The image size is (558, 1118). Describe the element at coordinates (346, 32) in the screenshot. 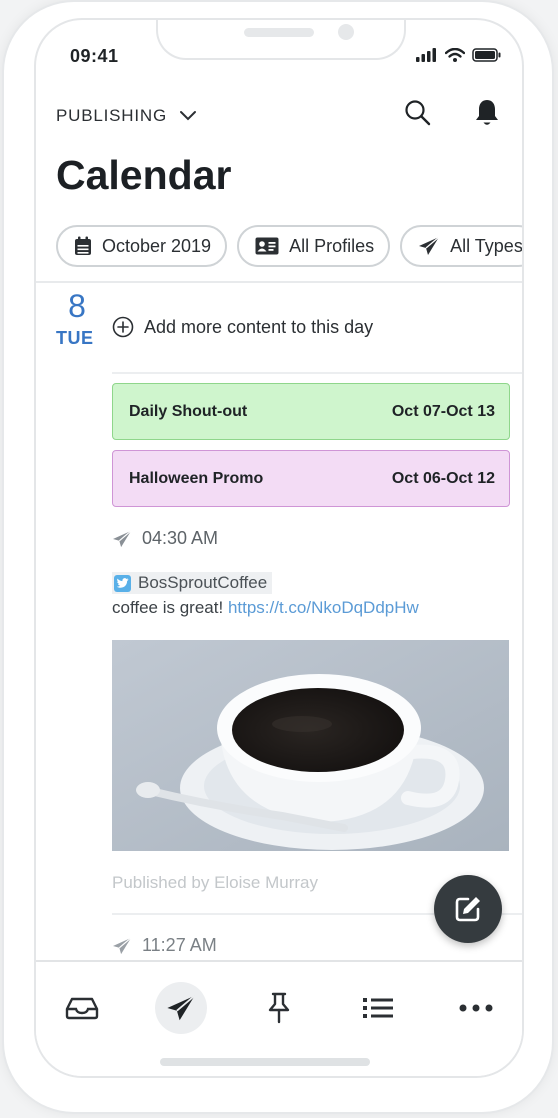

I see `front-camera` at that location.